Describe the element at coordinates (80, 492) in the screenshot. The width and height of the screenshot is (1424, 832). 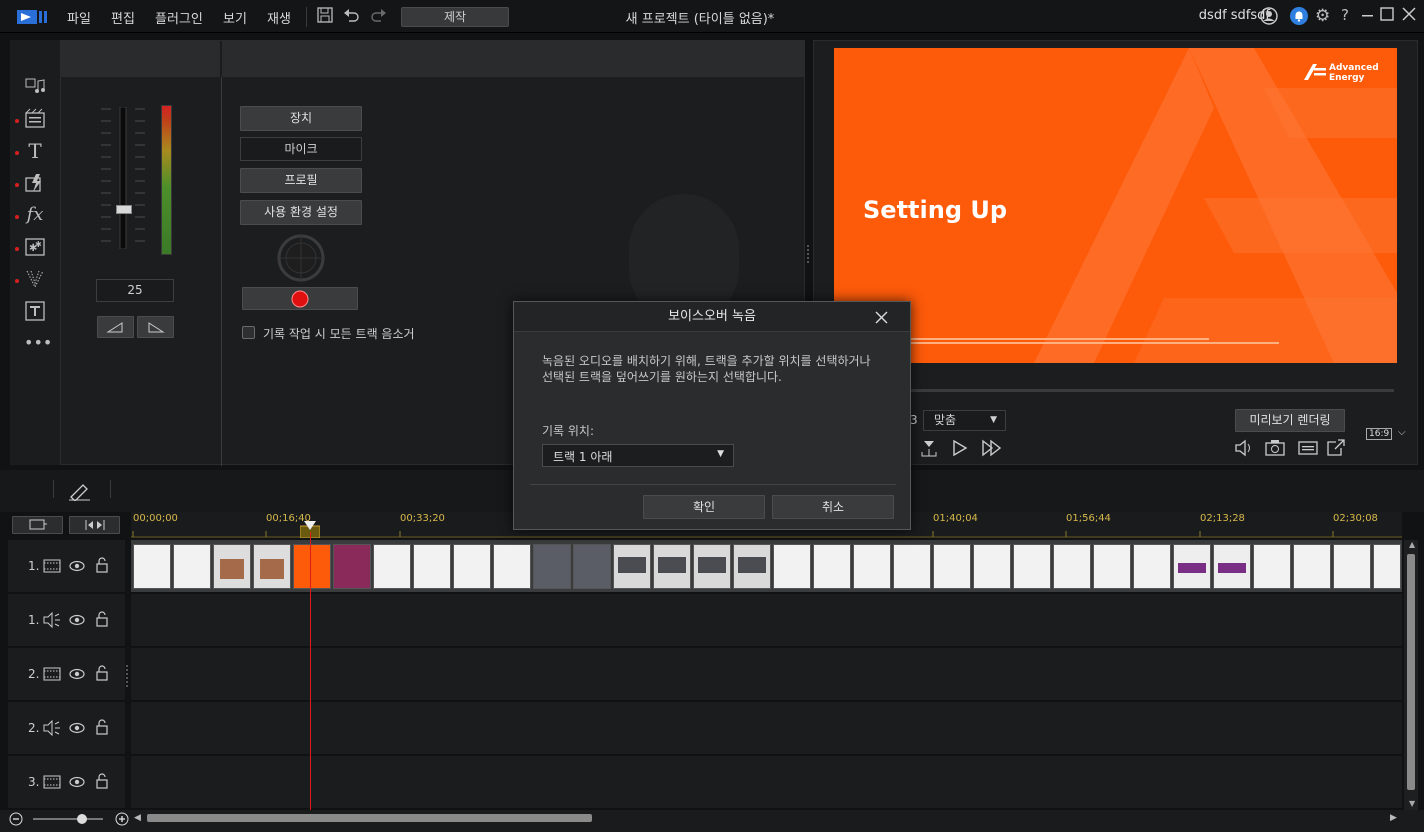
I see `edit-pen-icon` at that location.